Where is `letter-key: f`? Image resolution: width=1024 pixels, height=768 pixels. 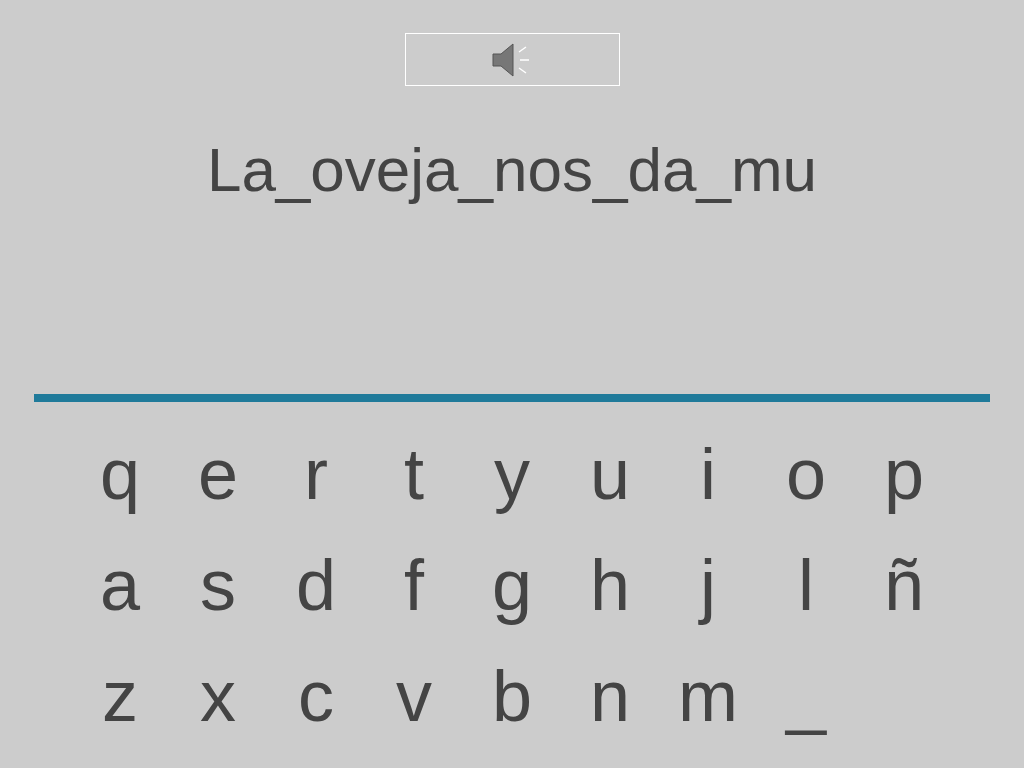
letter-key: f is located at coordinates (414, 584).